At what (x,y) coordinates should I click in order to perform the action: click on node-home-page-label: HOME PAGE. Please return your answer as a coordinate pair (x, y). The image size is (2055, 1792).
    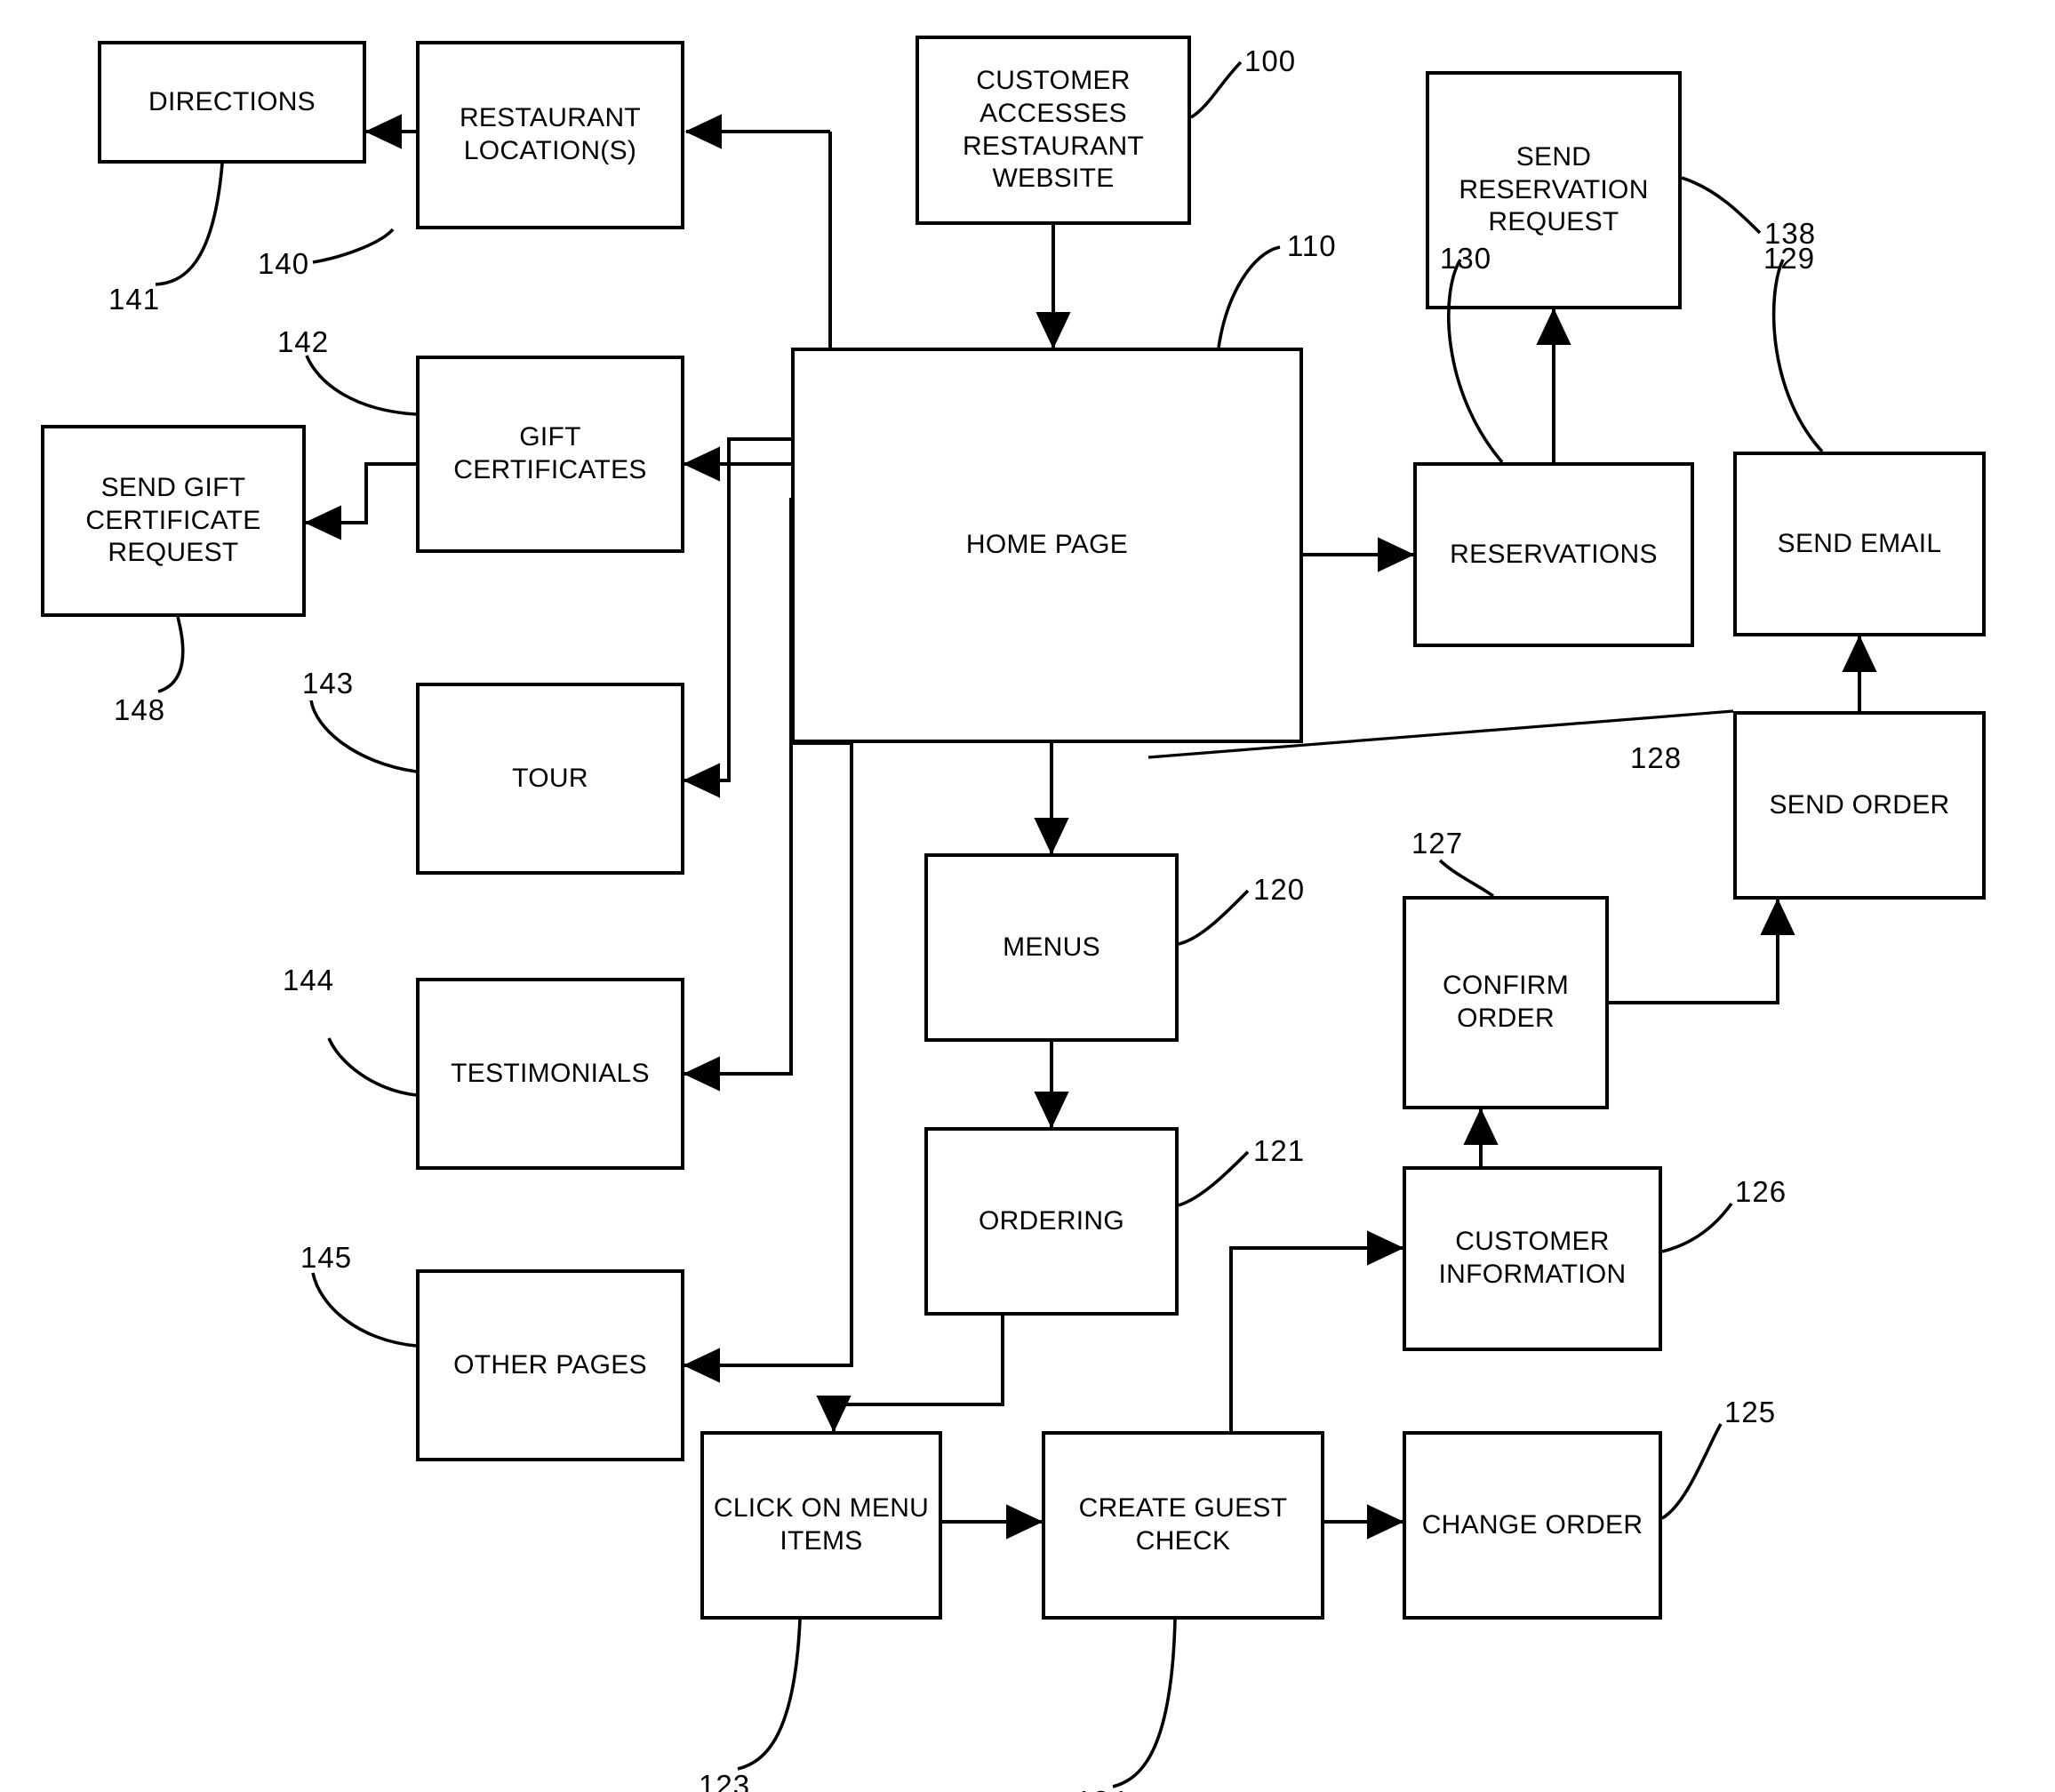
    Looking at the image, I should click on (1047, 545).